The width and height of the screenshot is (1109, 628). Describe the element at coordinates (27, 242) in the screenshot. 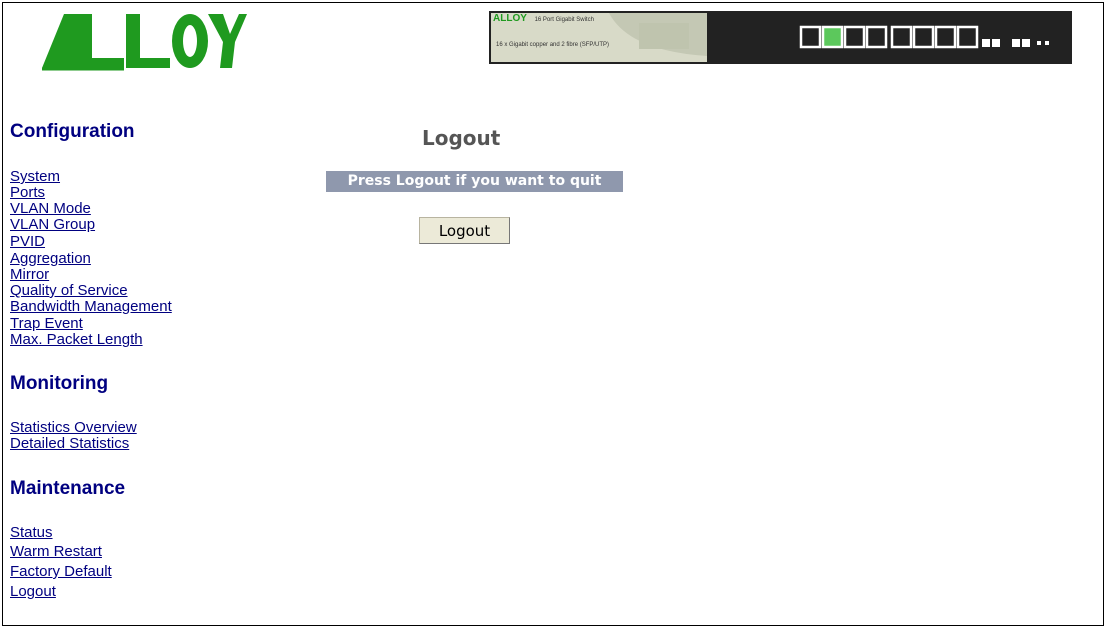

I see `nav-item-pvid: PVID` at that location.